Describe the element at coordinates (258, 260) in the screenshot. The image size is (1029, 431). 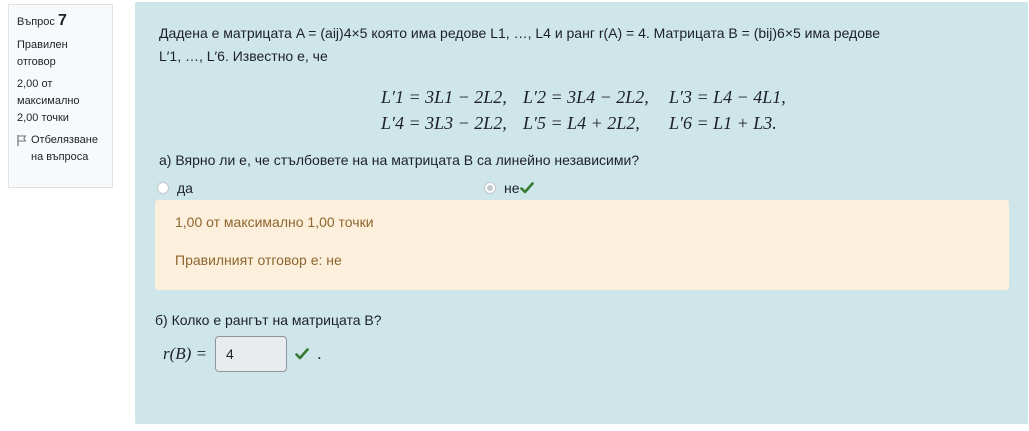
I see `feedback-correct-answer: Правилният отговор е: не` at that location.